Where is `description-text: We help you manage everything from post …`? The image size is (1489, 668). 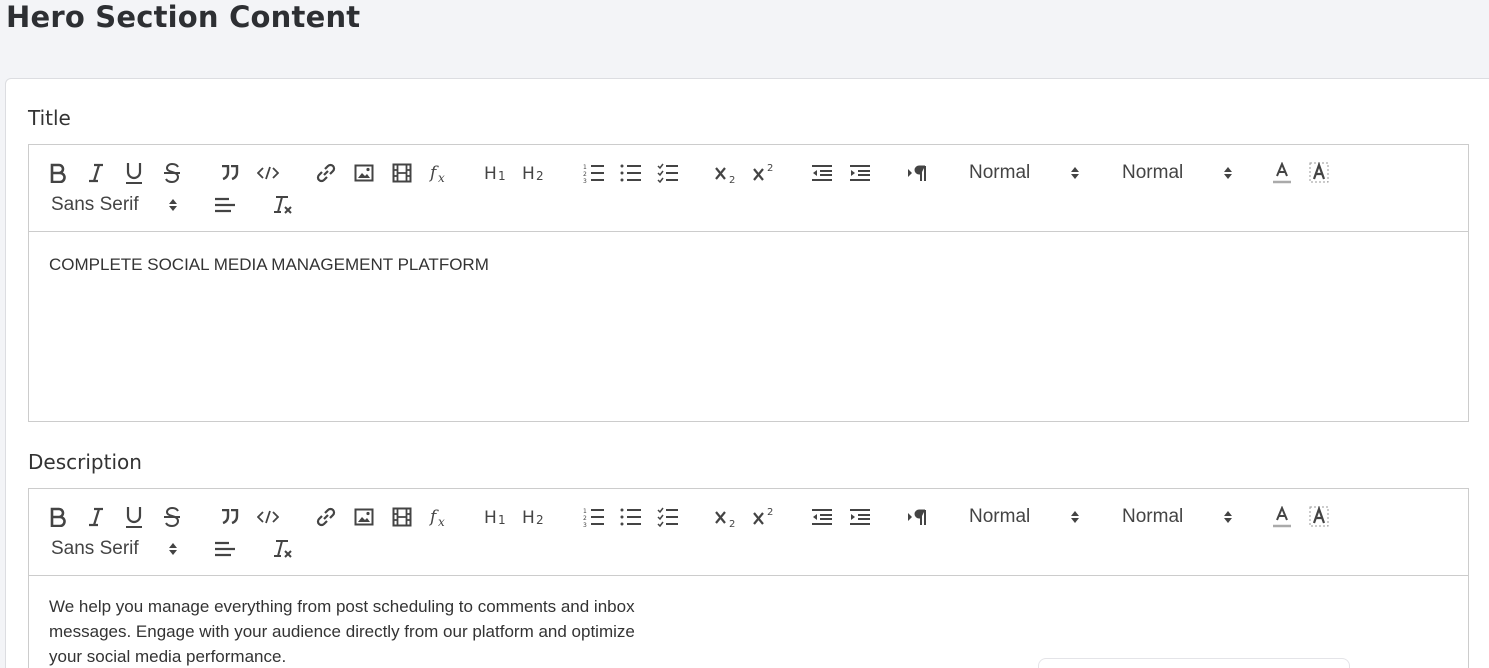
description-text: We help you manage everything from post … is located at coordinates (342, 631).